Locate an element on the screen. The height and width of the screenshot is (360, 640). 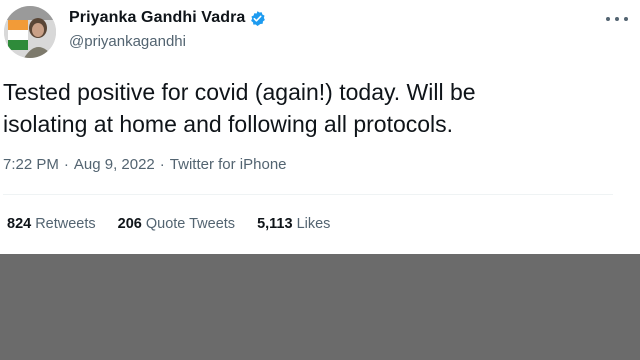
verified-badge-icon is located at coordinates (257, 18).